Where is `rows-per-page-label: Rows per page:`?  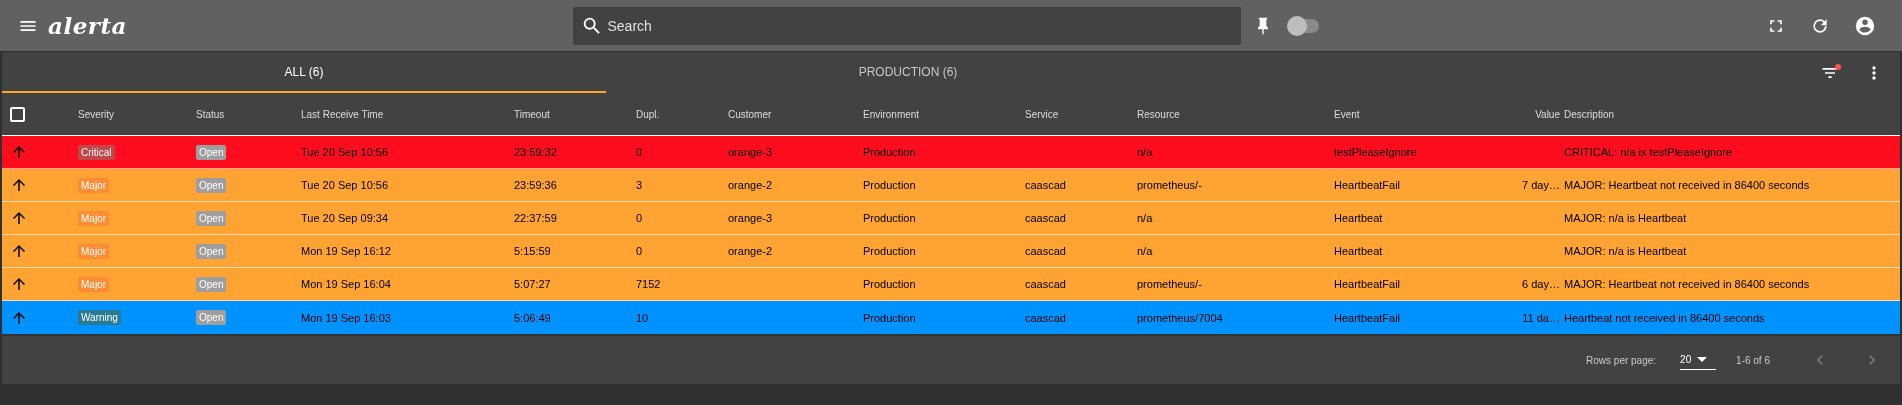 rows-per-page-label: Rows per page: is located at coordinates (1621, 360).